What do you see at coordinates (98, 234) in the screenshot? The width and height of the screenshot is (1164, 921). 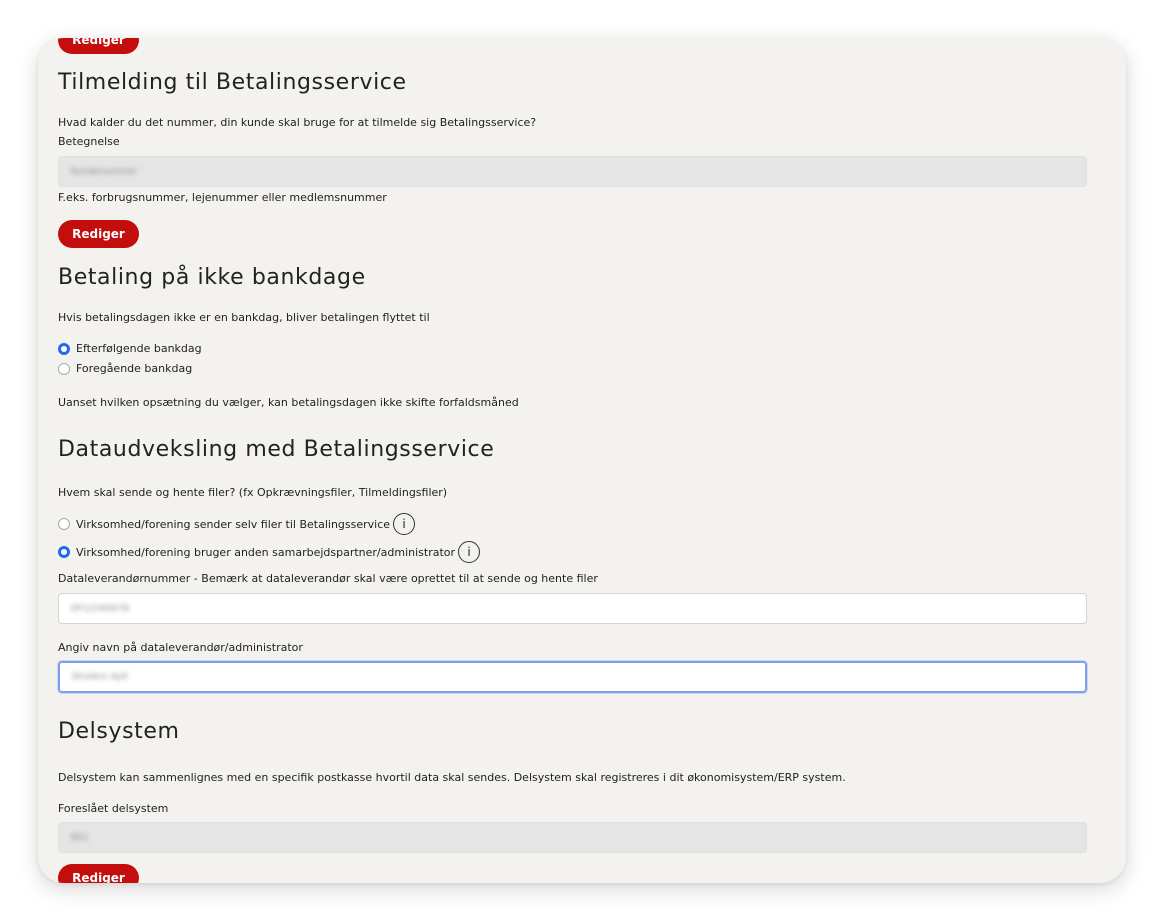 I see `edit-button-tilmelding: Rediger` at bounding box center [98, 234].